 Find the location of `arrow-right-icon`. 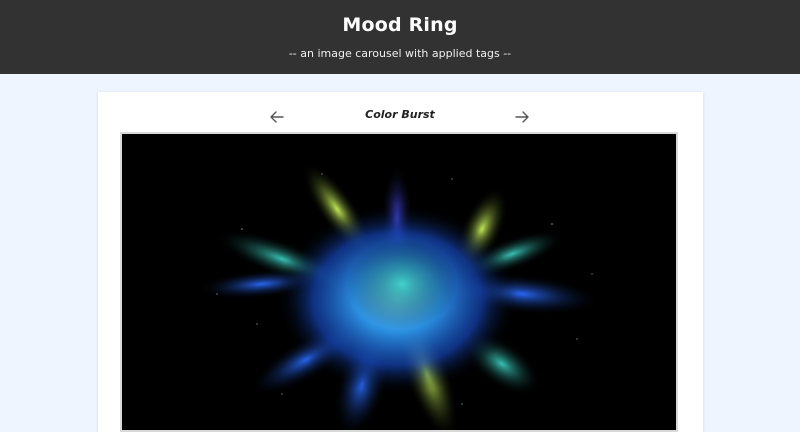

arrow-right-icon is located at coordinates (522, 117).